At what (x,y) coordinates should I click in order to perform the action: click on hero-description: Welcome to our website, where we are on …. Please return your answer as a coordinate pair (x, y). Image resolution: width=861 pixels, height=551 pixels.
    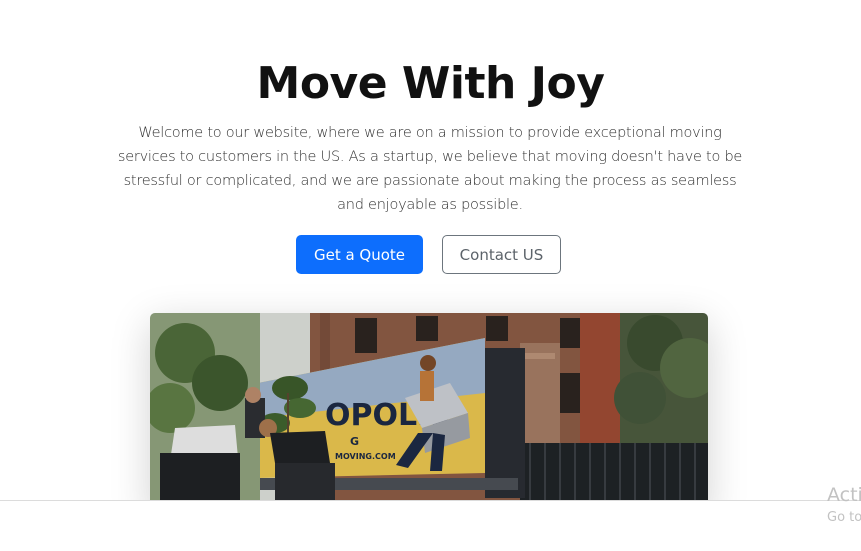
    Looking at the image, I should click on (430, 169).